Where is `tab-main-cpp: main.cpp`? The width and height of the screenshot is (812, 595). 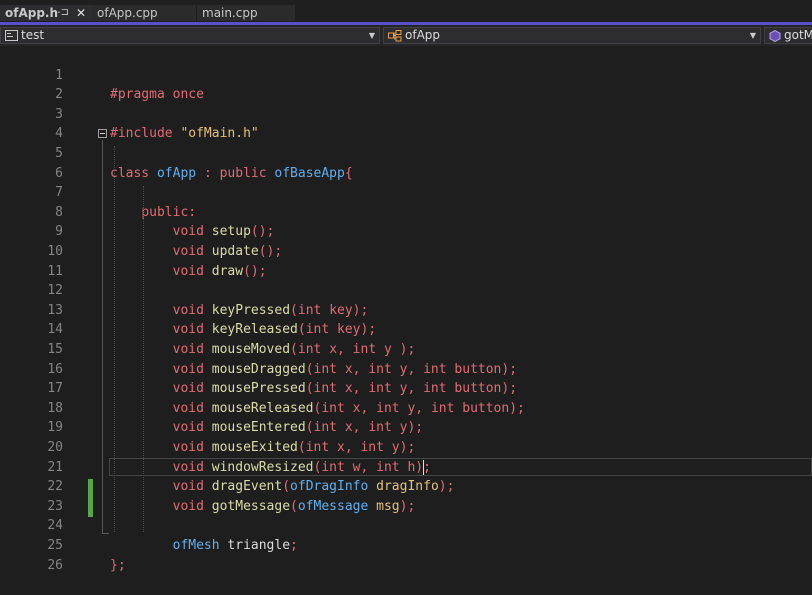
tab-main-cpp: main.cpp is located at coordinates (246, 13).